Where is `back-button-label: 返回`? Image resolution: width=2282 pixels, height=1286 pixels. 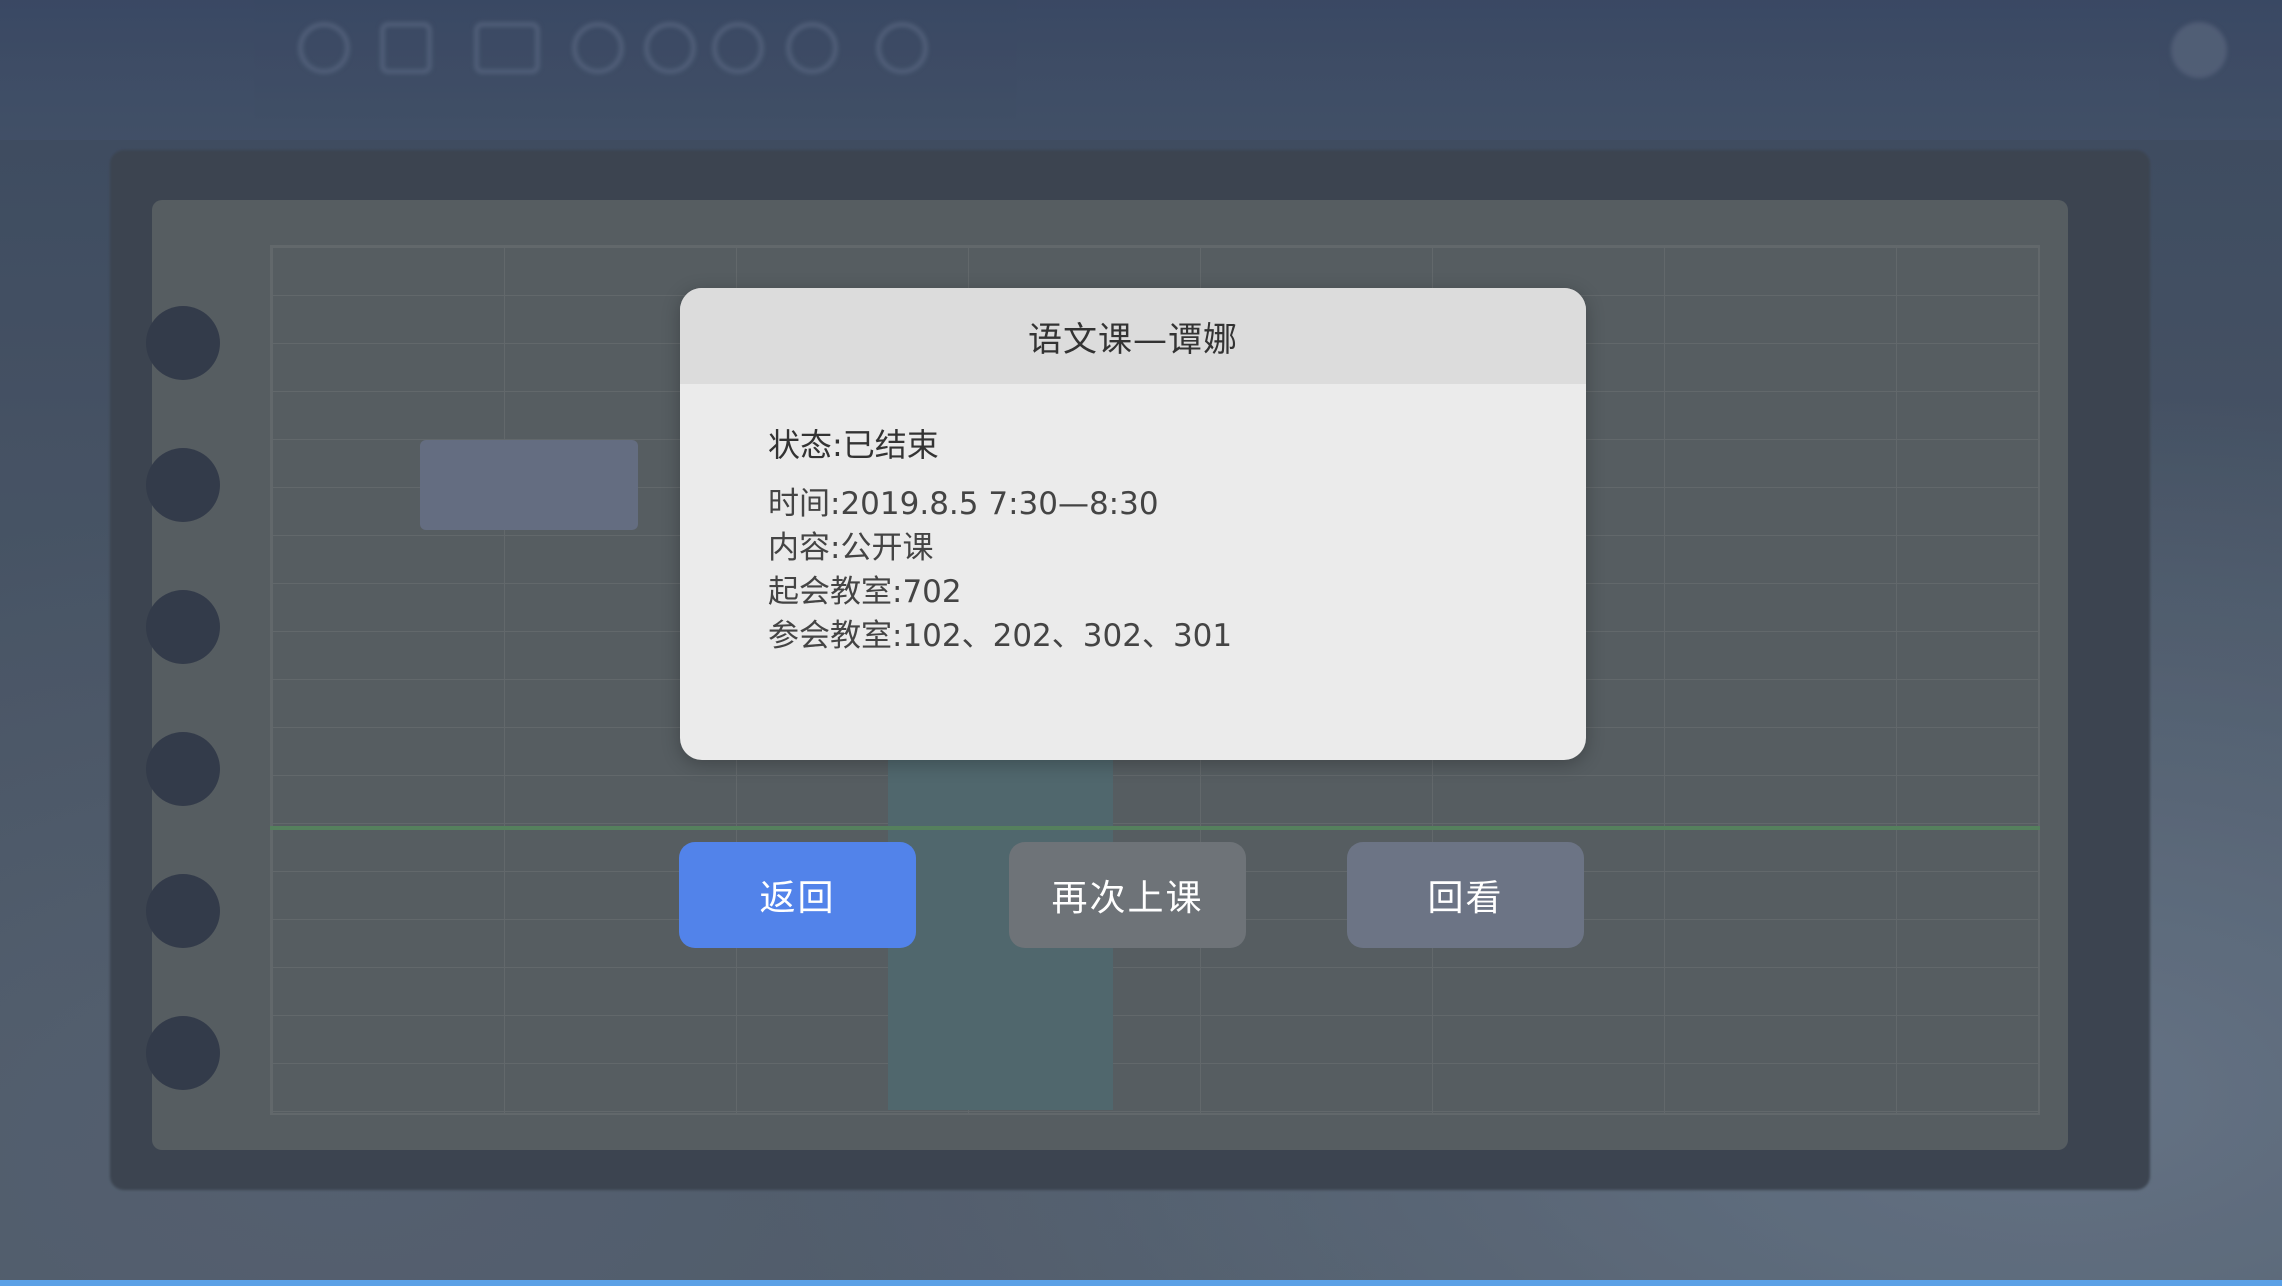 back-button-label: 返回 is located at coordinates (797, 898).